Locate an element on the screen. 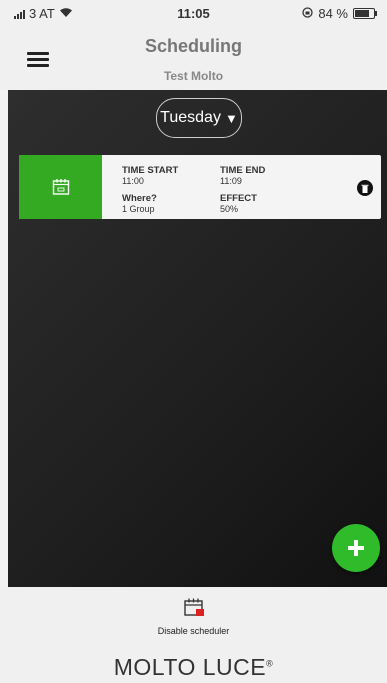  effect-value: 50% is located at coordinates (229, 209).